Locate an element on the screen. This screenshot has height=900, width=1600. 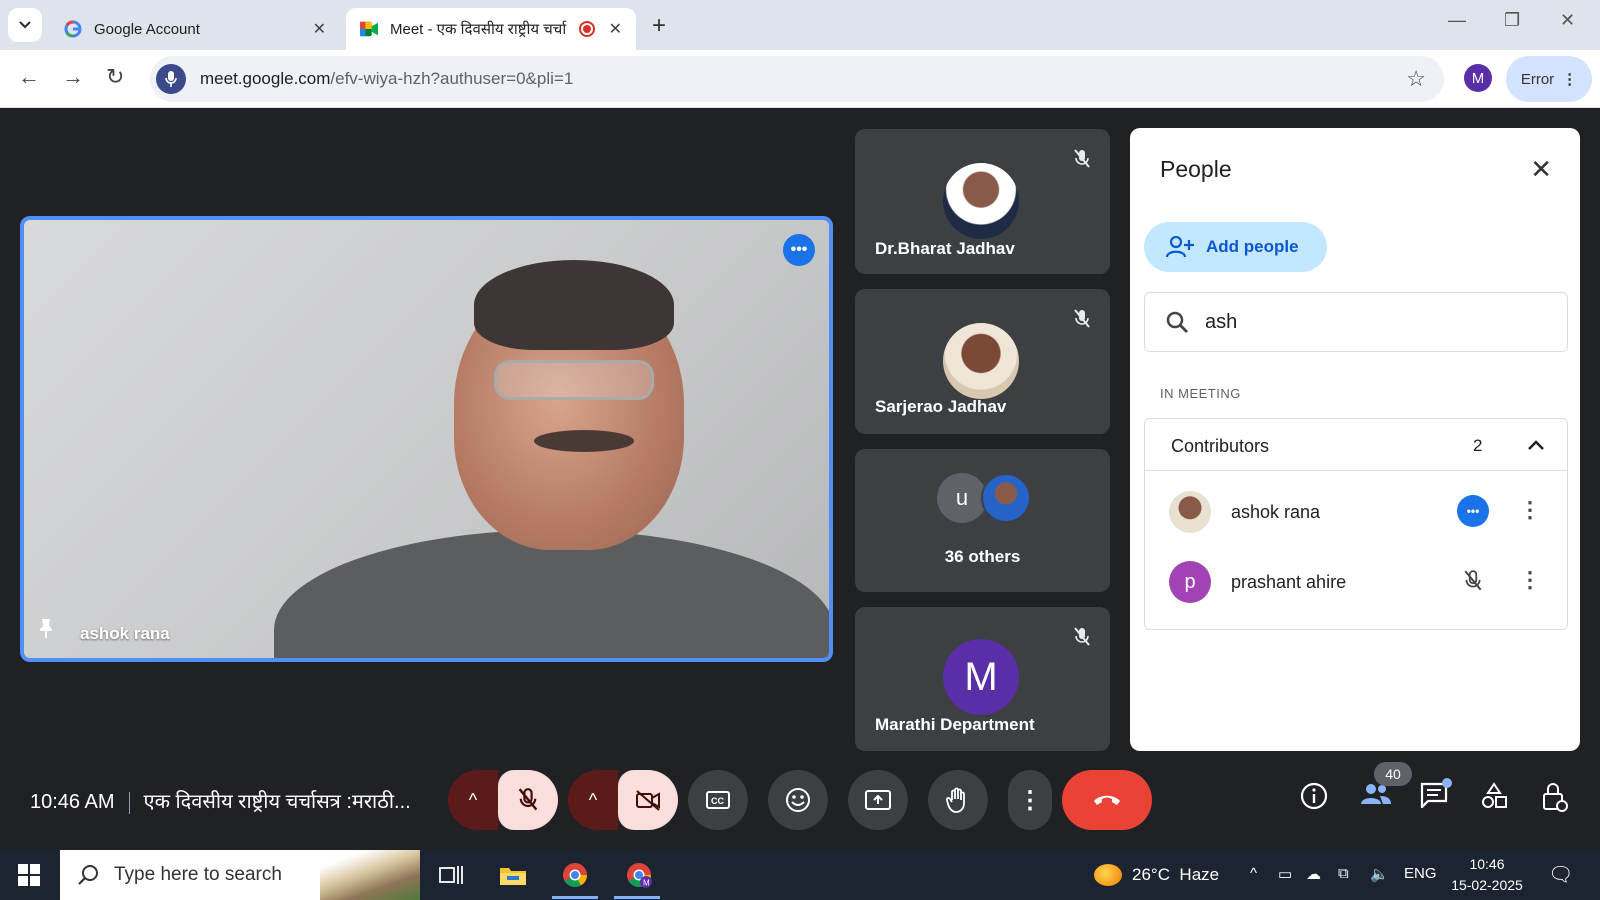
section-label: IN MEETING is located at coordinates (1200, 393).